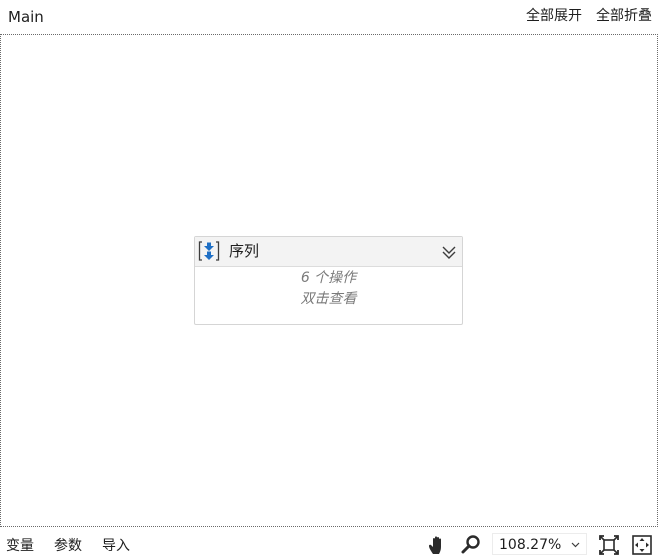 The image size is (658, 560). I want to click on collapse-all-link: 全部折叠, so click(624, 16).